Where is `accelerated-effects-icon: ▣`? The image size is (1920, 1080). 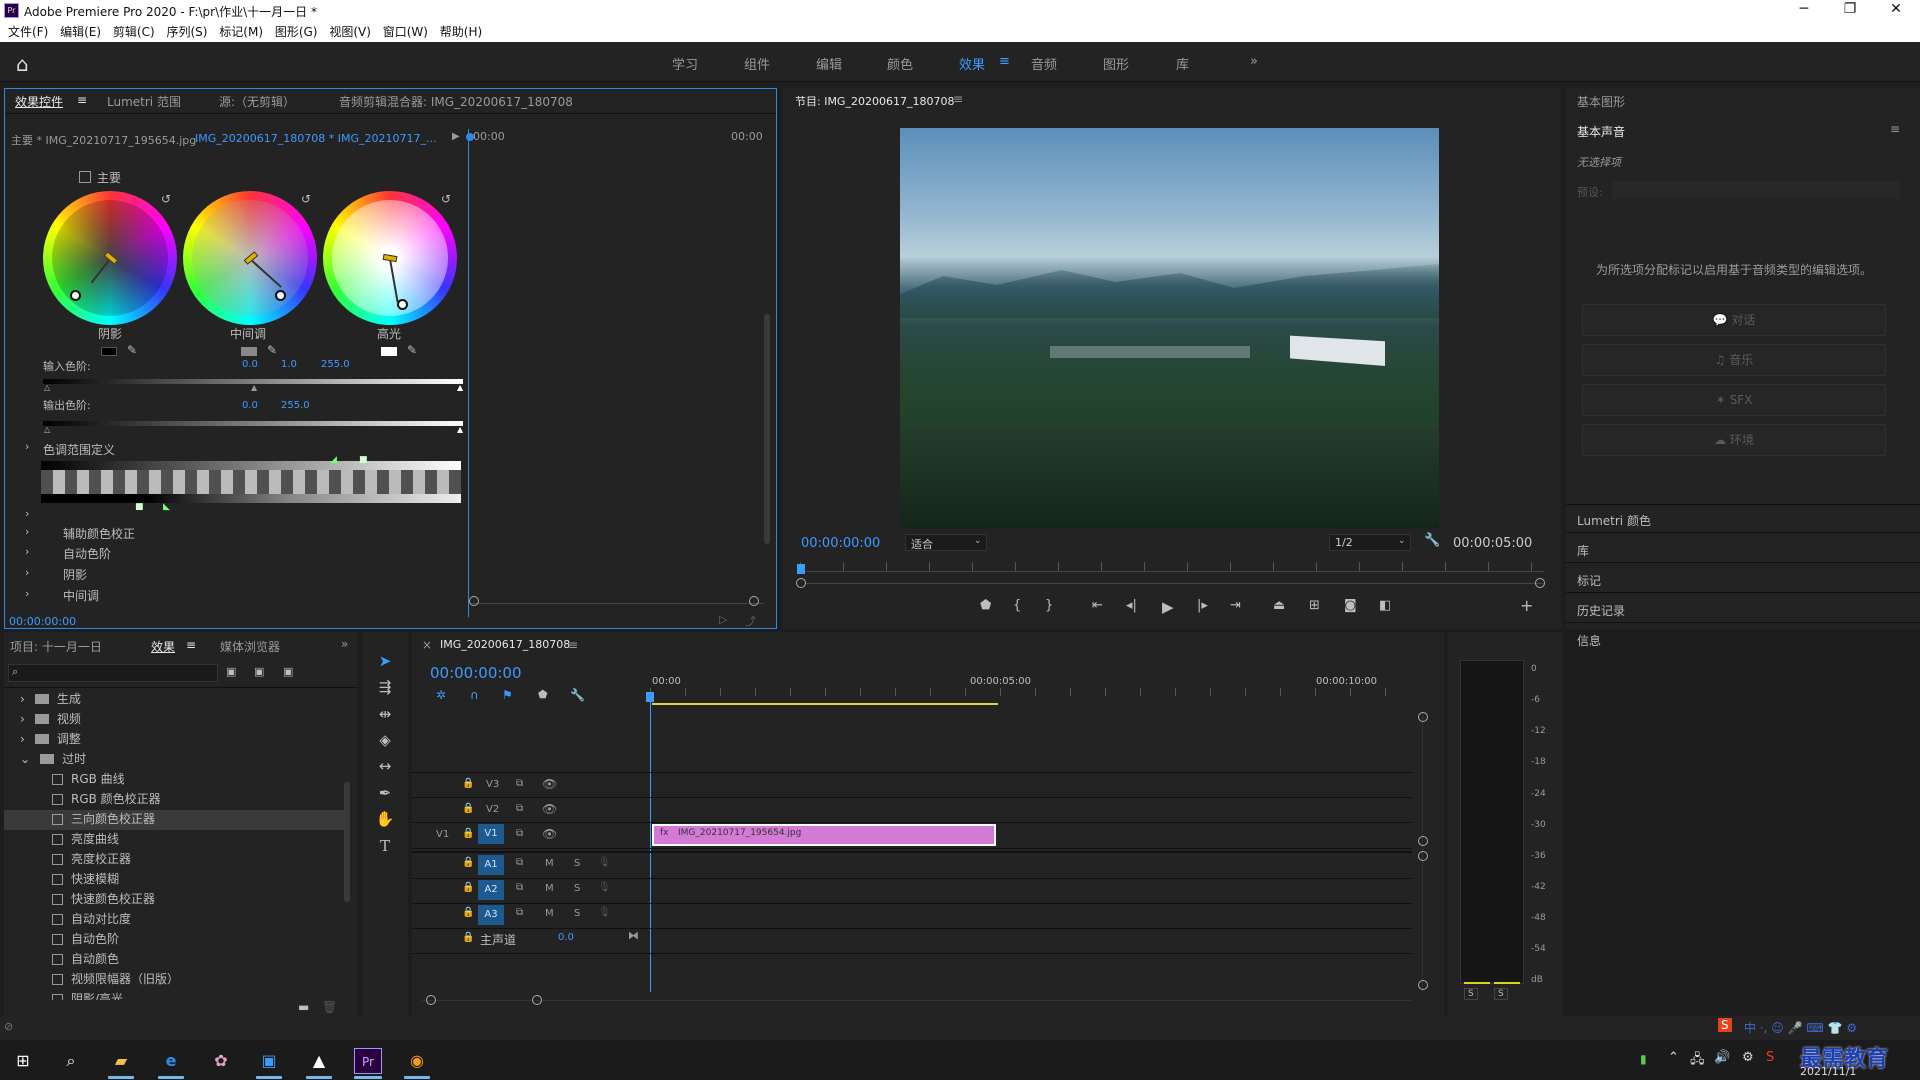
accelerated-effects-icon: ▣ is located at coordinates (231, 671).